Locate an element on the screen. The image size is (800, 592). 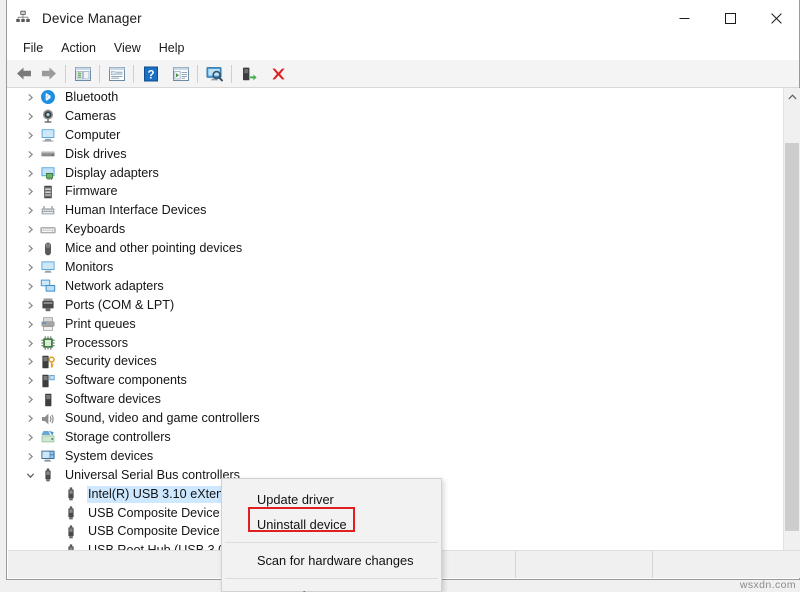
menu-view: View is located at coordinates (127, 48).